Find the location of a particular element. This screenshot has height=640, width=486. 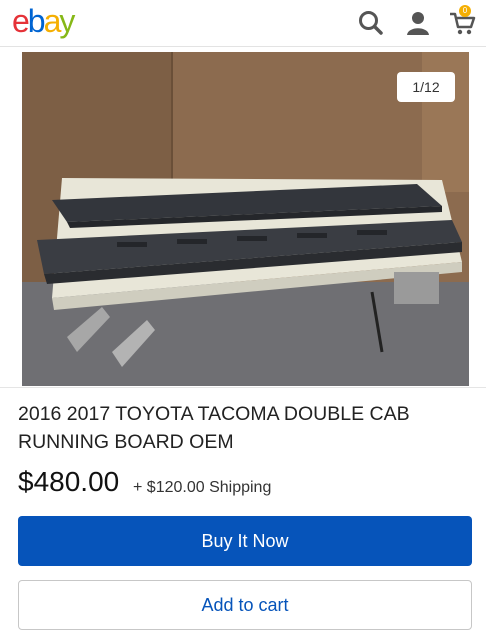

user-icon is located at coordinates (418, 23).